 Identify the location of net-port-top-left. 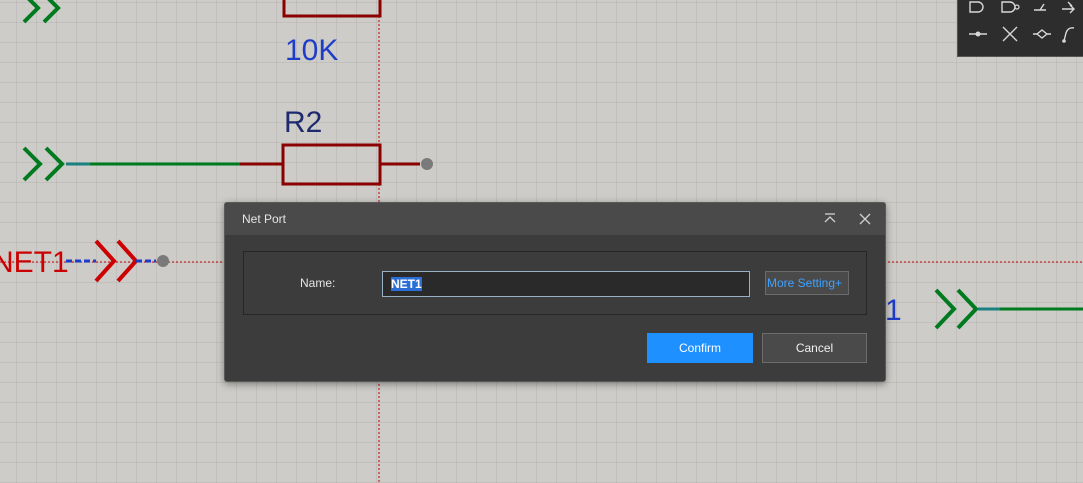
(41, 12).